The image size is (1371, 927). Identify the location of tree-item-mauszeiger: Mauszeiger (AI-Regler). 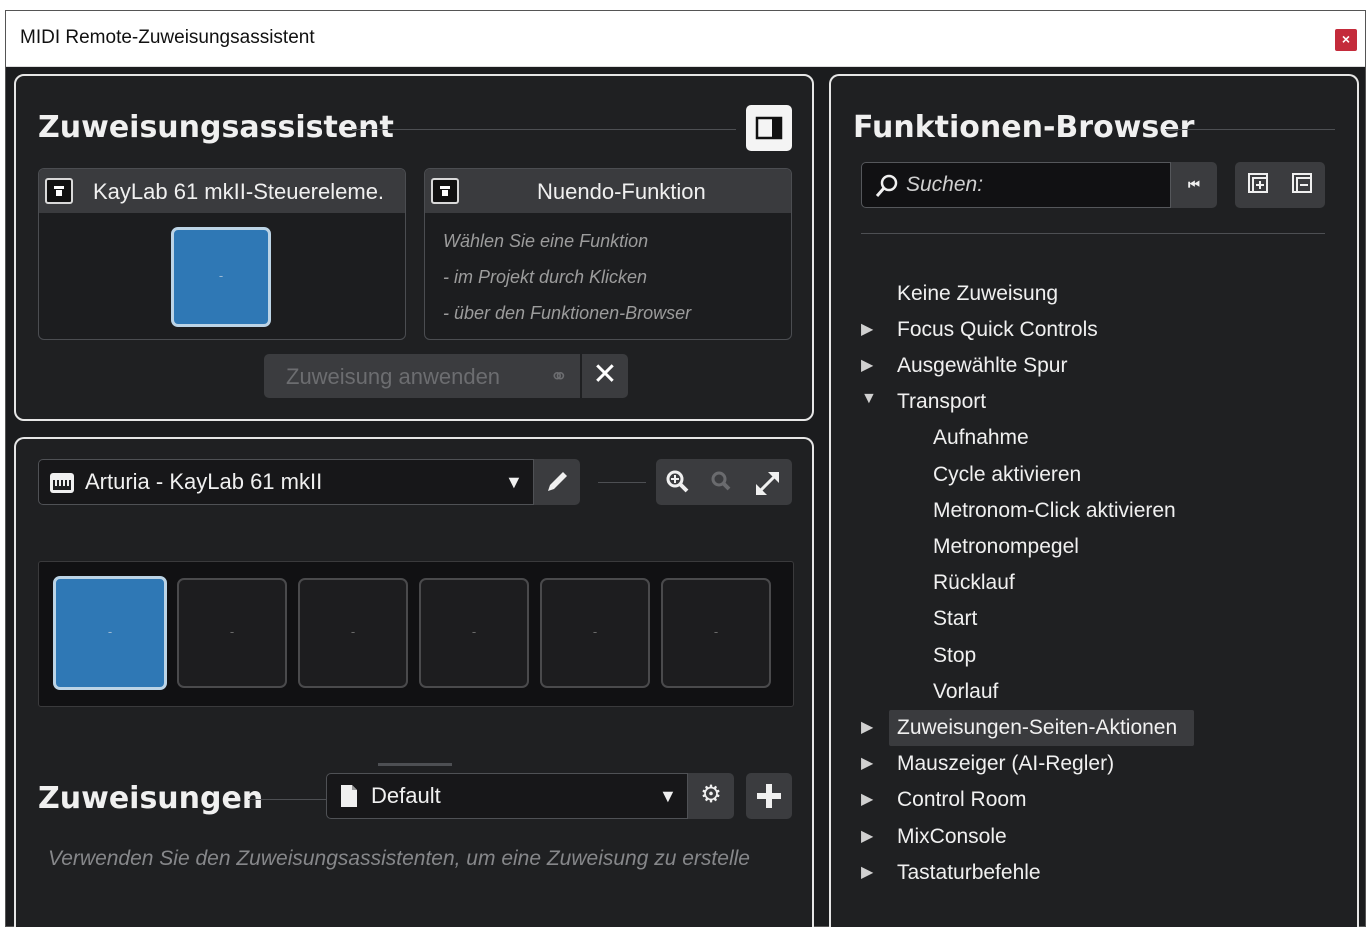
(1005, 764).